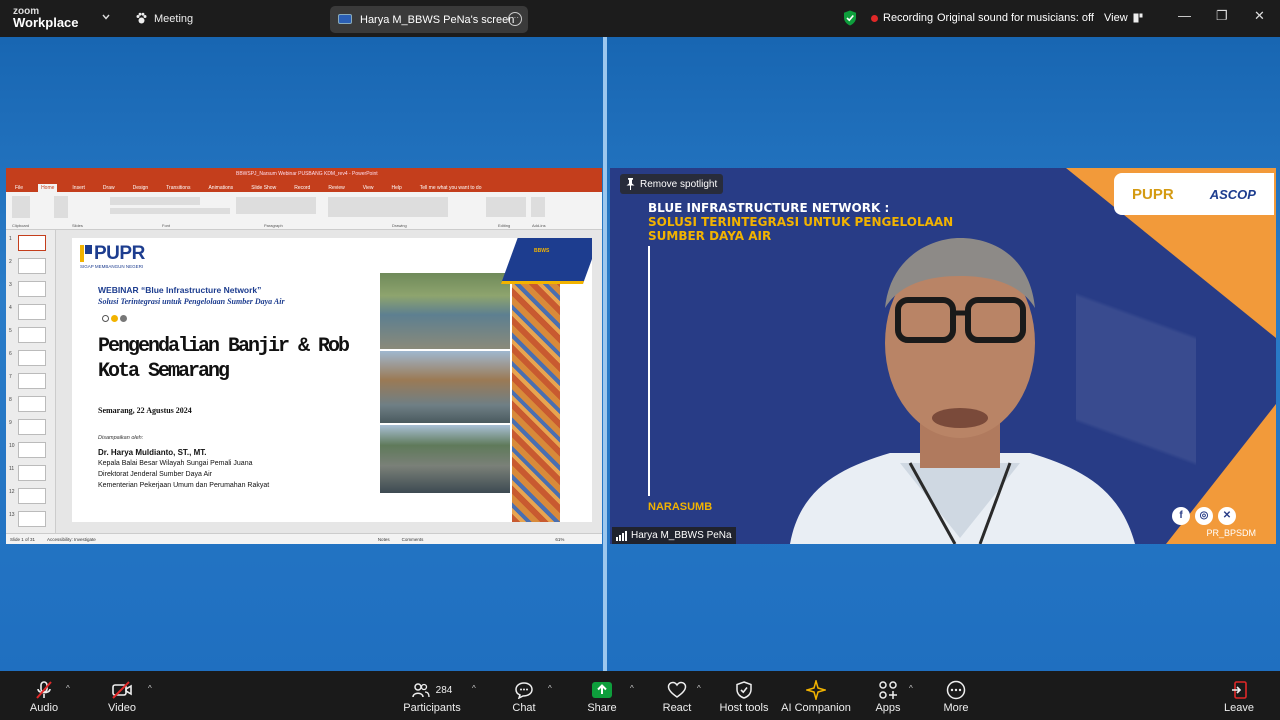 This screenshot has height=720, width=1280. What do you see at coordinates (504, 225) in the screenshot?
I see `group-editing: Editing` at bounding box center [504, 225].